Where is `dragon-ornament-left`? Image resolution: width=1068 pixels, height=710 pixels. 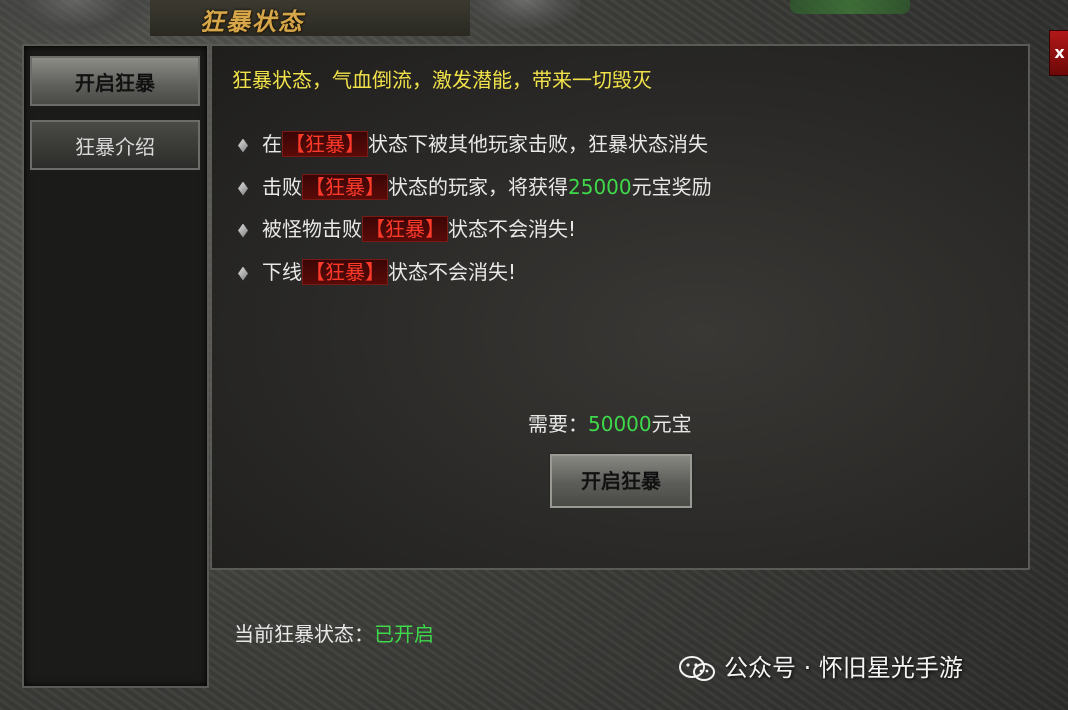
dragon-ornament-left is located at coordinates (75, 20).